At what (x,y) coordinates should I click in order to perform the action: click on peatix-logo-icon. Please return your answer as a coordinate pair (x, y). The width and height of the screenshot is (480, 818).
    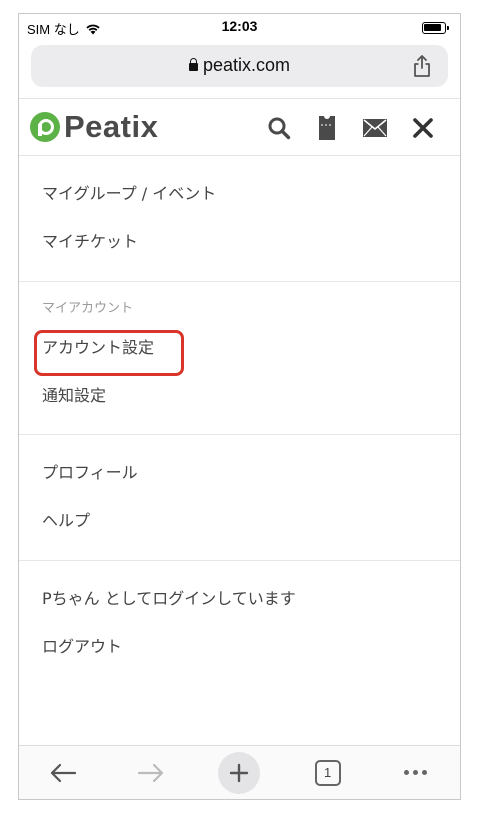
    Looking at the image, I should click on (45, 127).